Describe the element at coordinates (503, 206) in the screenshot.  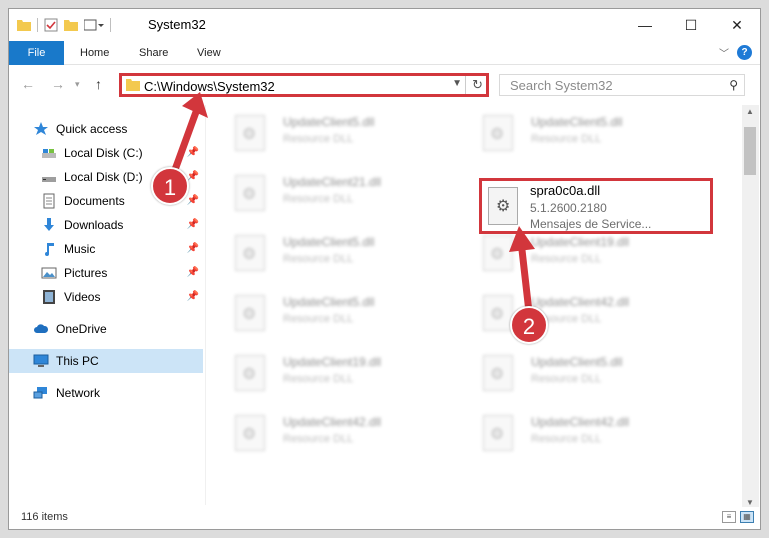
I see `dll-file-icon: ⚙` at that location.